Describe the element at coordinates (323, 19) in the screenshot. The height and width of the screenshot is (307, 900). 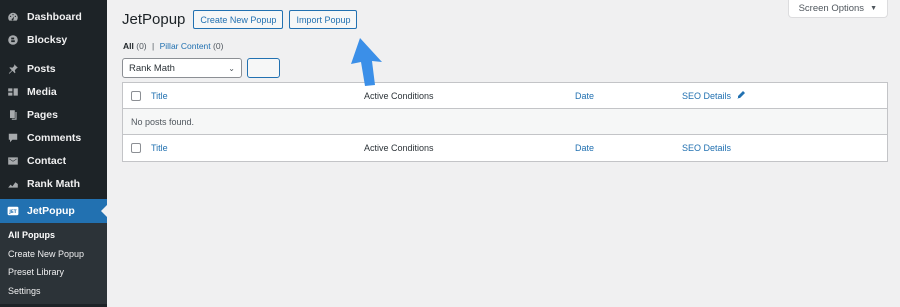
I see `import-popup-button: Import Popup` at that location.